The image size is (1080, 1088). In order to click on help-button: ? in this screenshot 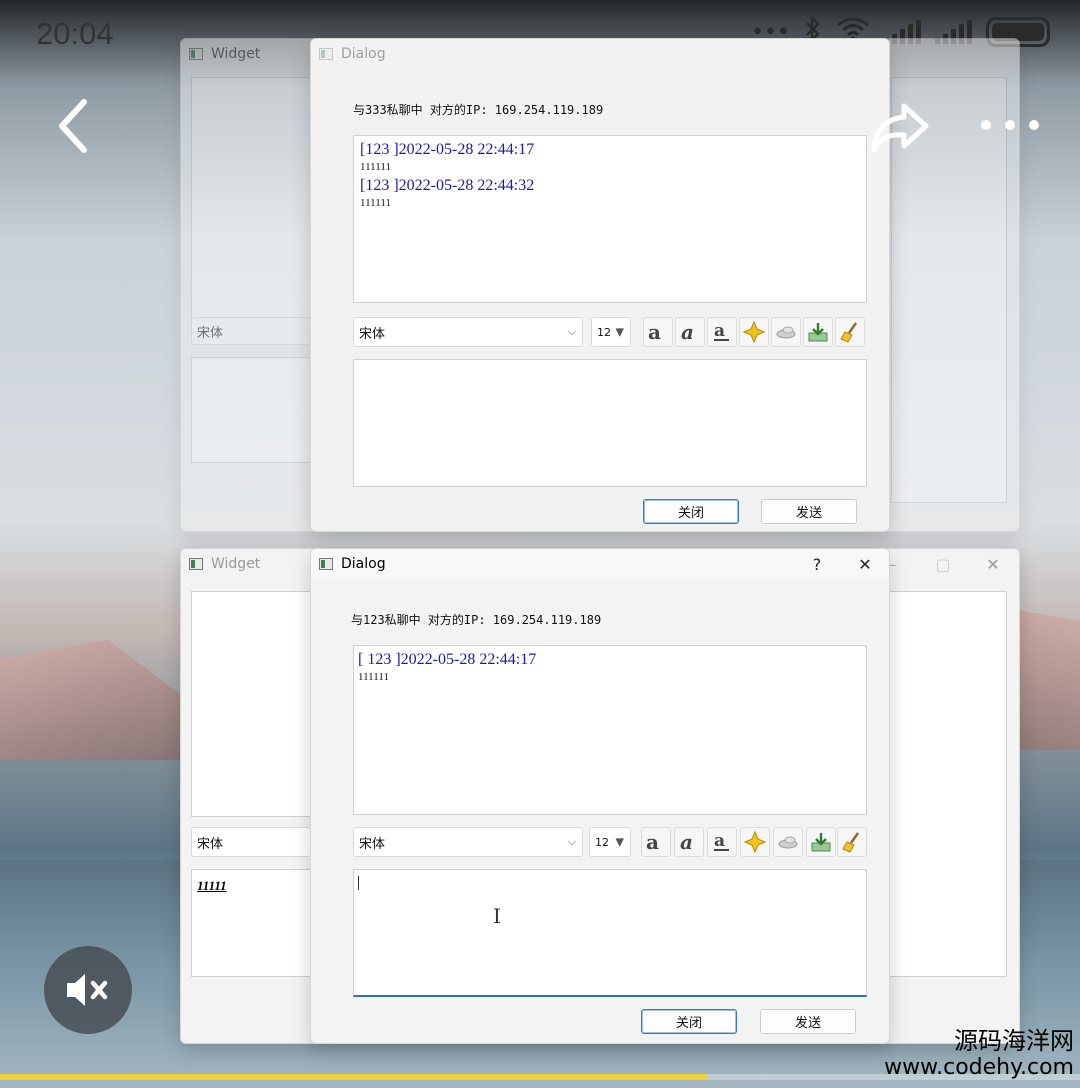, I will do `click(817, 564)`.